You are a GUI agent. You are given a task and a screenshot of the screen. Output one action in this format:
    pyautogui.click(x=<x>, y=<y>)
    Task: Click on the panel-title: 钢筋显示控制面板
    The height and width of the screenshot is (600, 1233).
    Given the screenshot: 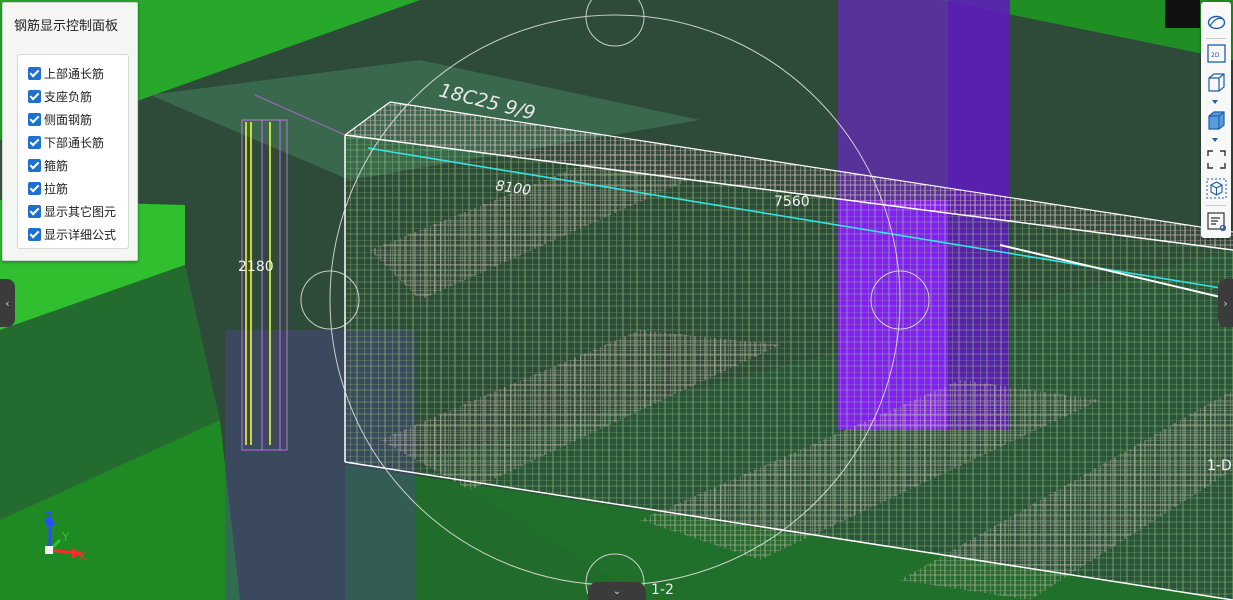 What is the action you would take?
    pyautogui.click(x=66, y=26)
    